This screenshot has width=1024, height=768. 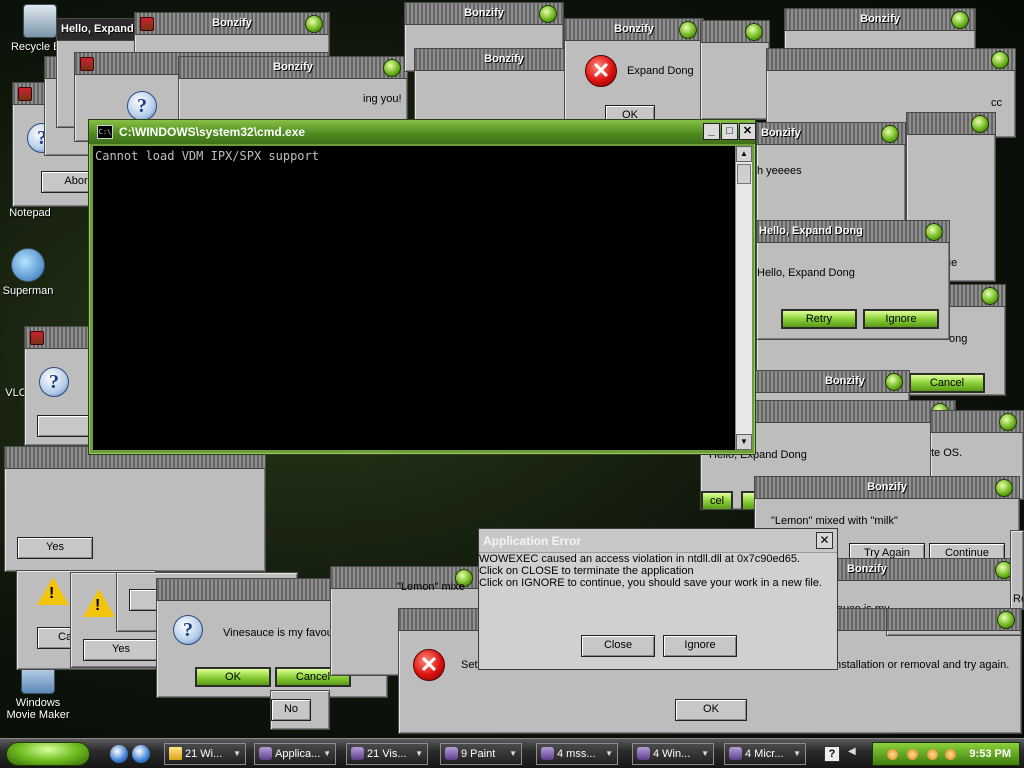 I want to click on warning-icon: !, so click(x=53, y=591).